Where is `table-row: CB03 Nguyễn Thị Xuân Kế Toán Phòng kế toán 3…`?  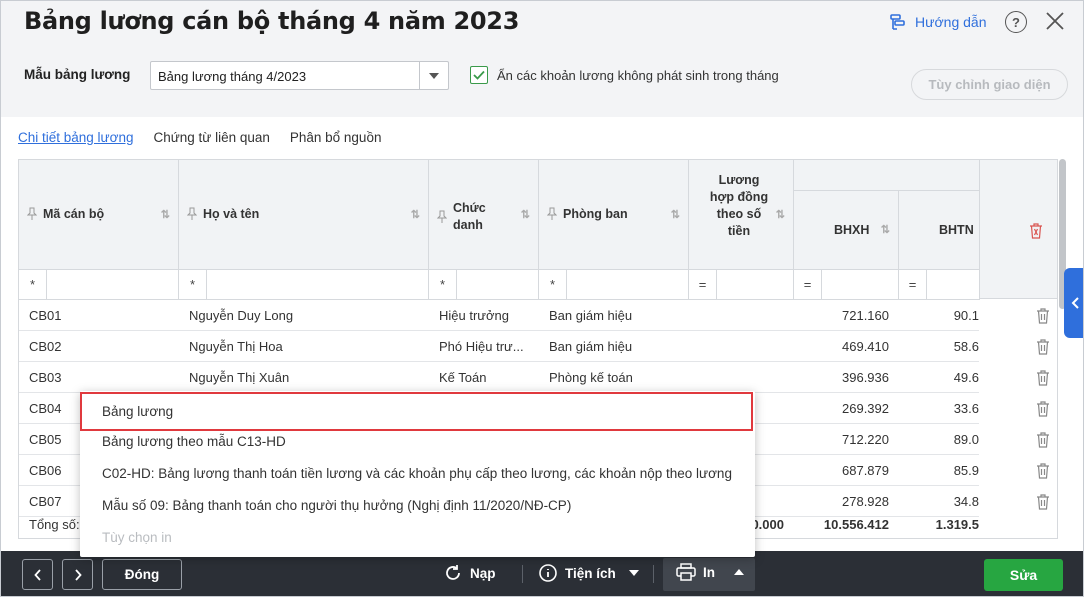
table-row: CB03 Nguyễn Thị Xuân Kế Toán Phòng kế toán 3… is located at coordinates (534, 377).